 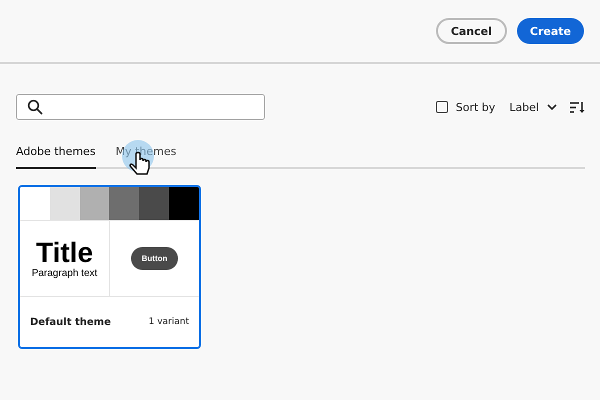 I want to click on sort-field-picker: Label, so click(x=533, y=107).